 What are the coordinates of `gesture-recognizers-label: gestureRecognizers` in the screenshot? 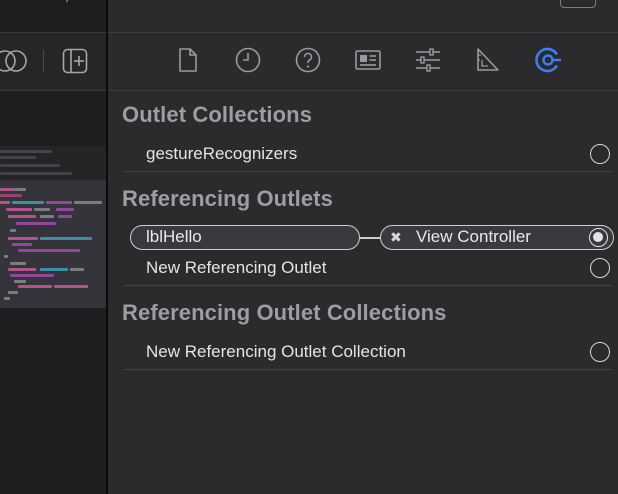 It's located at (222, 153).